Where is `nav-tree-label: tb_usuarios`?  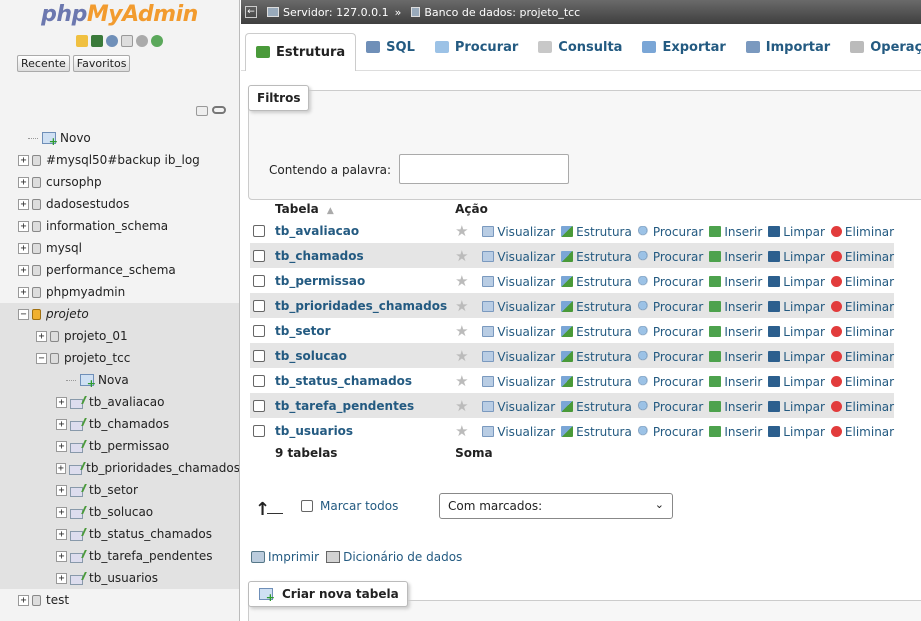 nav-tree-label: tb_usuarios is located at coordinates (123, 578).